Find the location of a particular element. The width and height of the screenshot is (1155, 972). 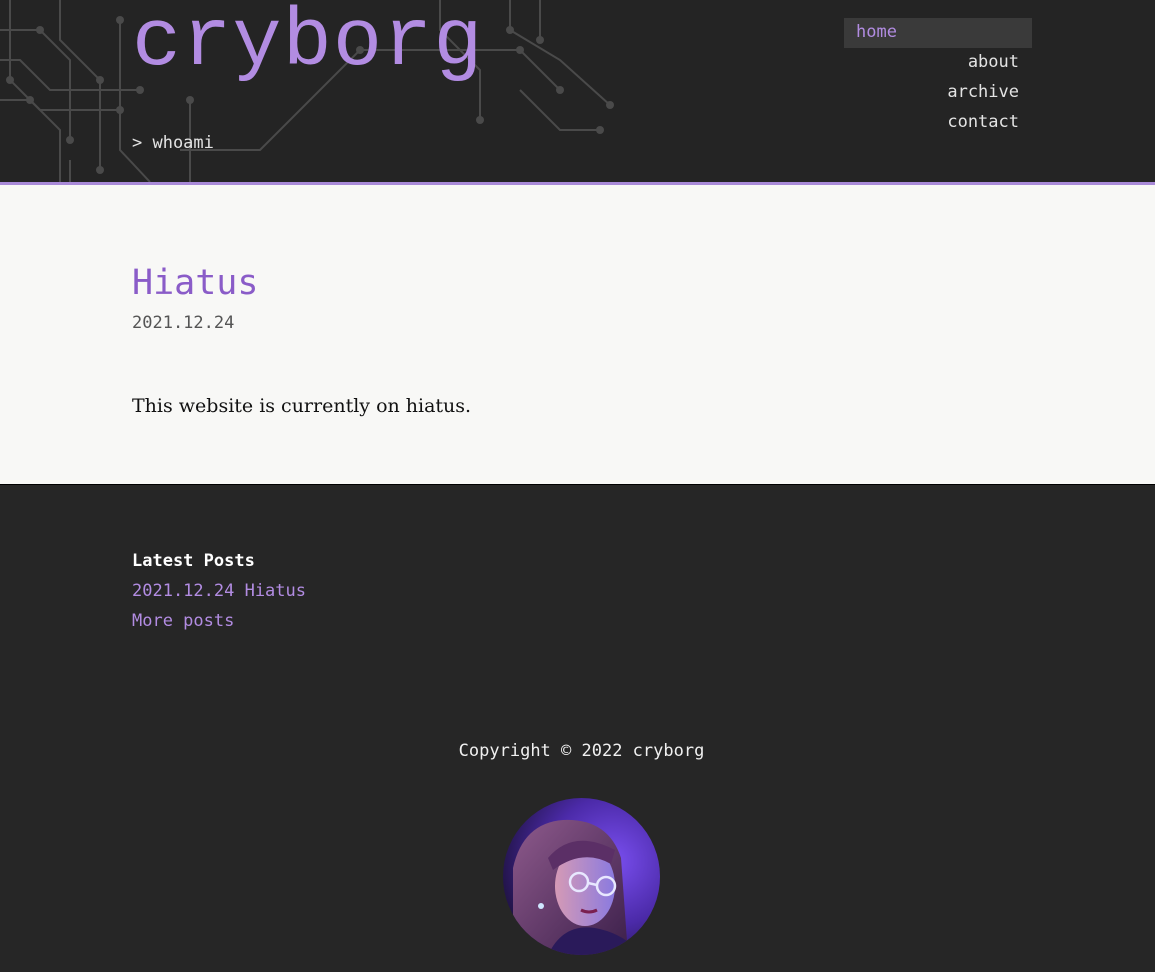

site-title: cryborg is located at coordinates (307, 46).